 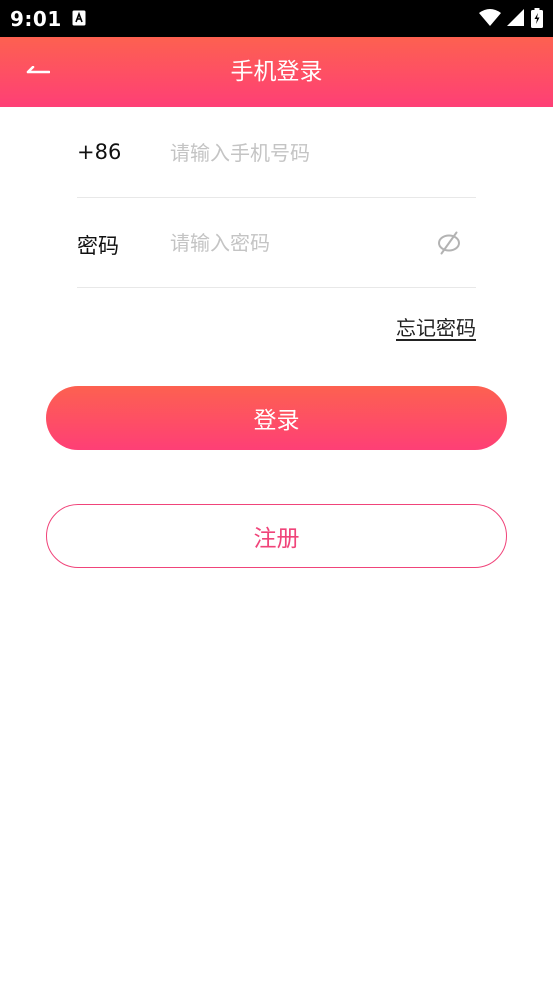 What do you see at coordinates (436, 326) in the screenshot?
I see `forgot-password-link: 忘记密码` at bounding box center [436, 326].